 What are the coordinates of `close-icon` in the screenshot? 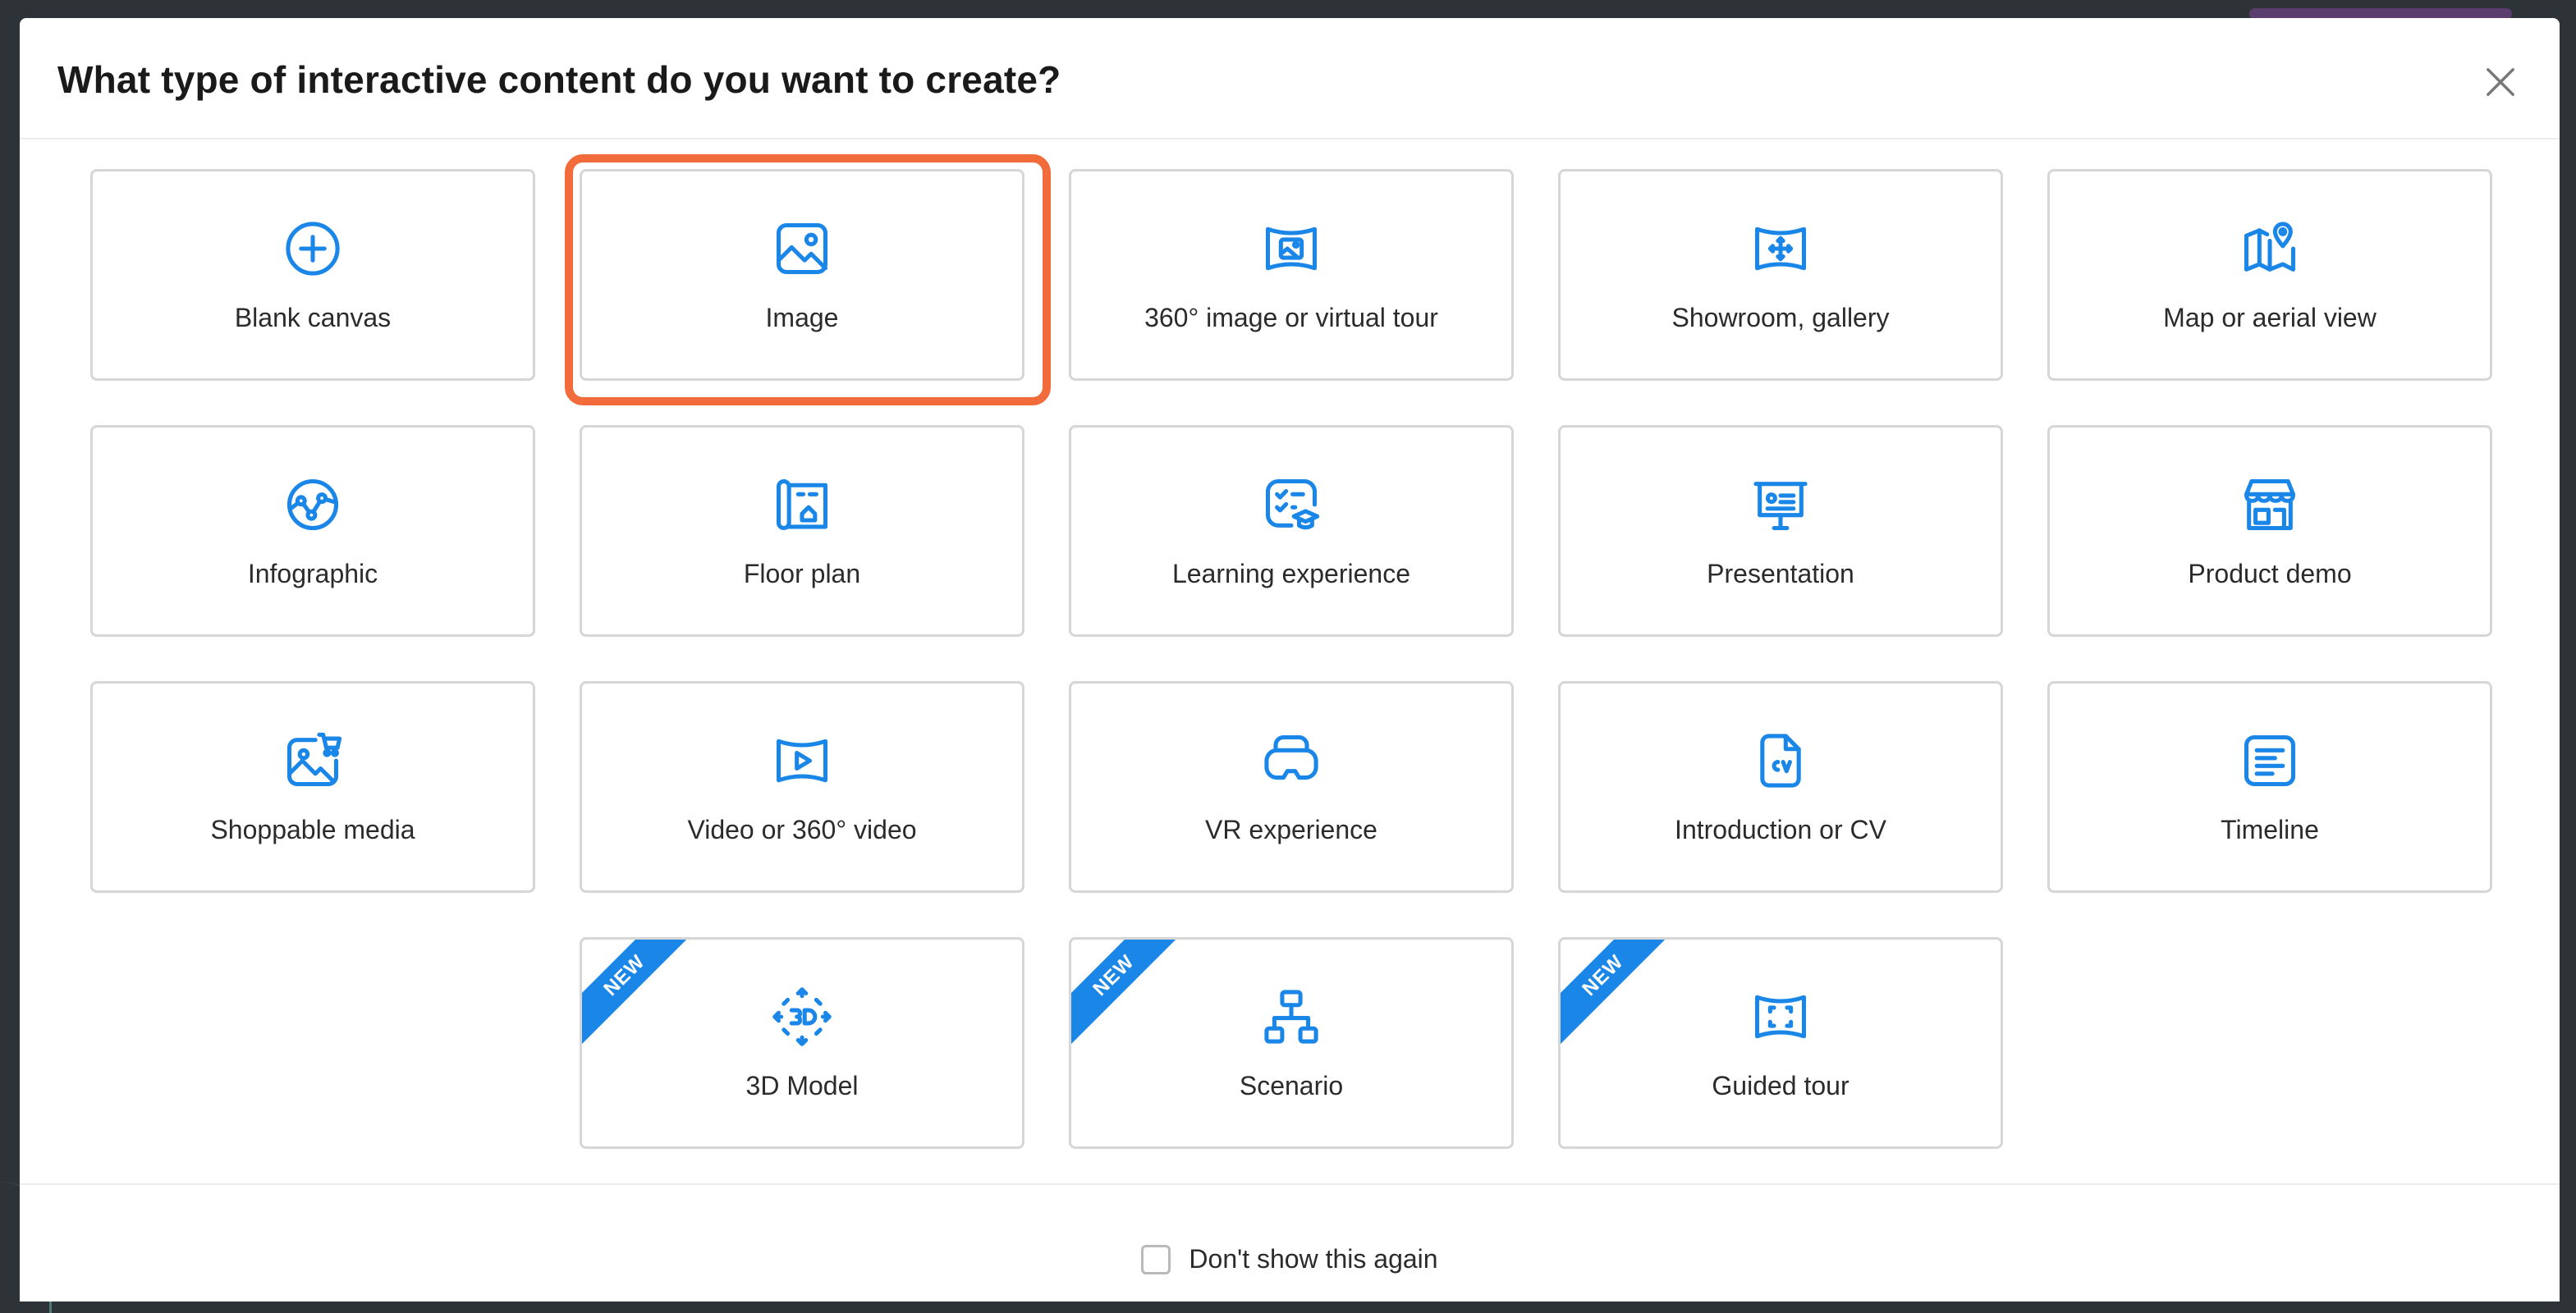 It's located at (2501, 82).